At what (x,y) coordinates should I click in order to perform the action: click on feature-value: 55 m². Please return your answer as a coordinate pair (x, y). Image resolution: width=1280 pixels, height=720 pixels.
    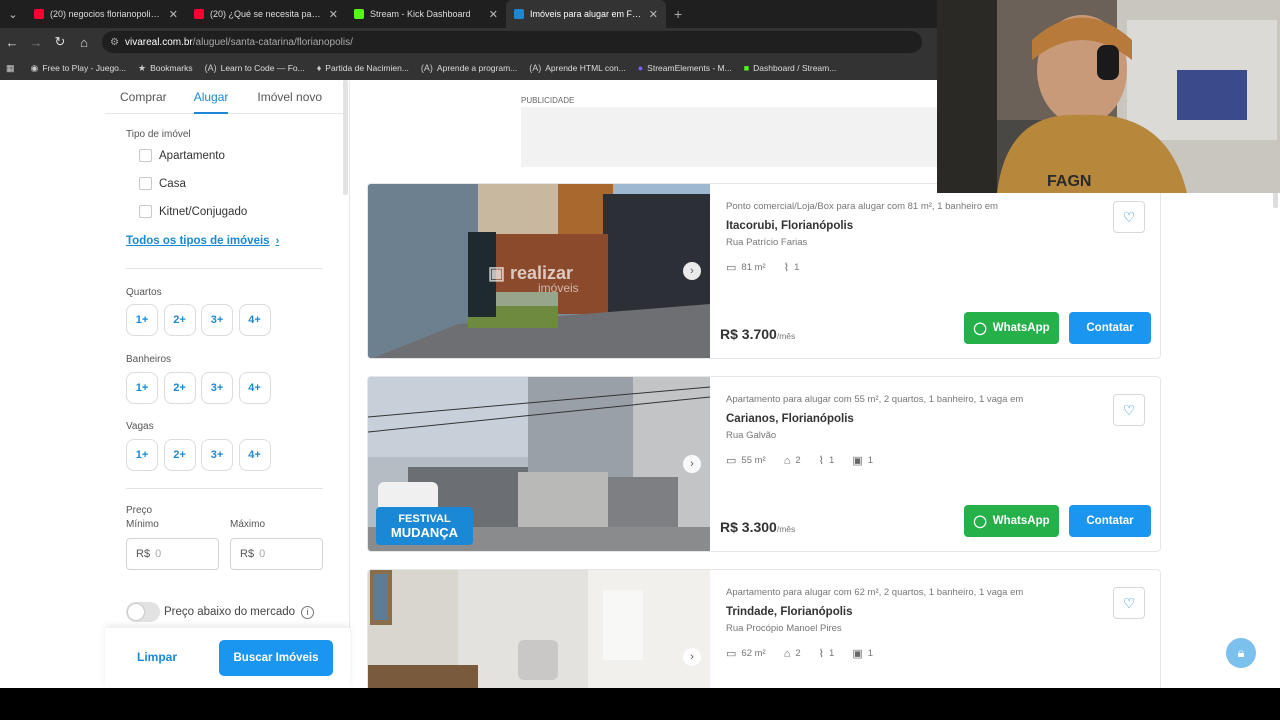
    Looking at the image, I should click on (753, 460).